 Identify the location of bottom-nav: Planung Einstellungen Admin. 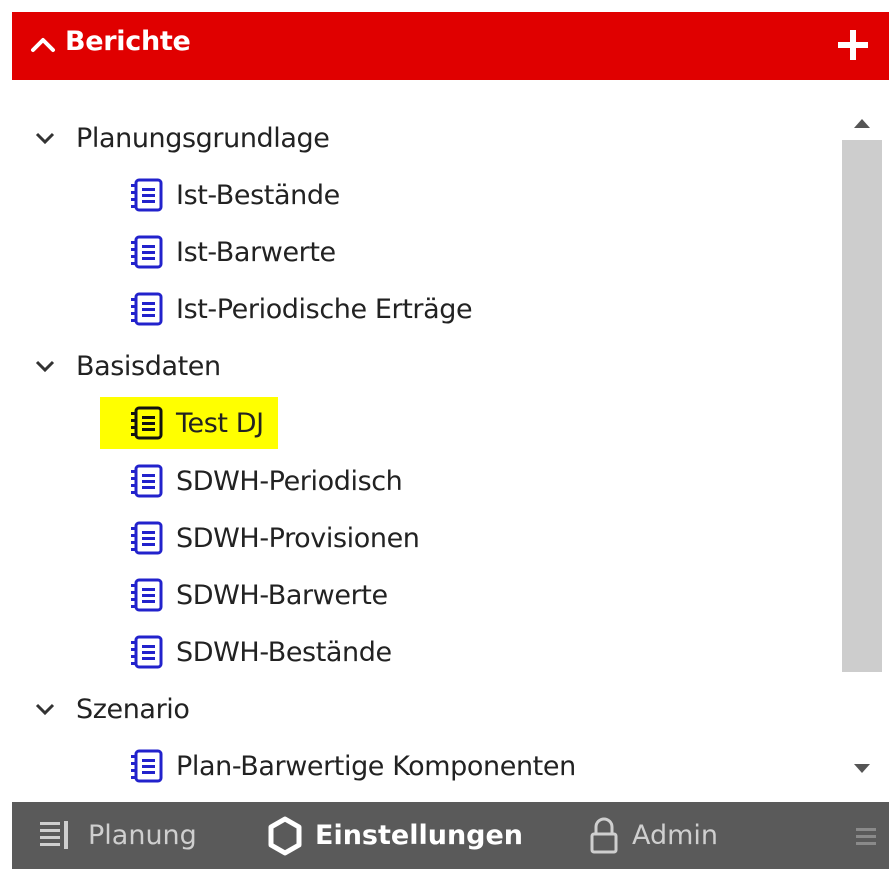
(450, 835).